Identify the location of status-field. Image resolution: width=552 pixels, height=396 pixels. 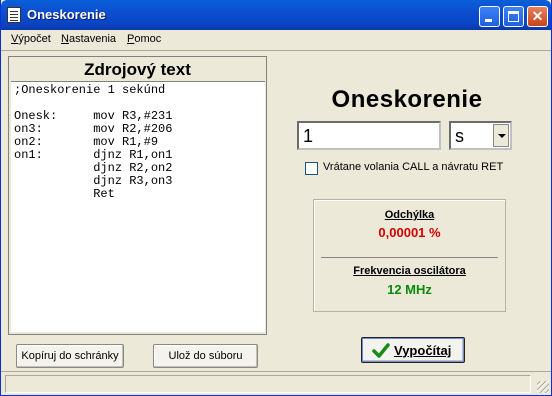
(268, 384).